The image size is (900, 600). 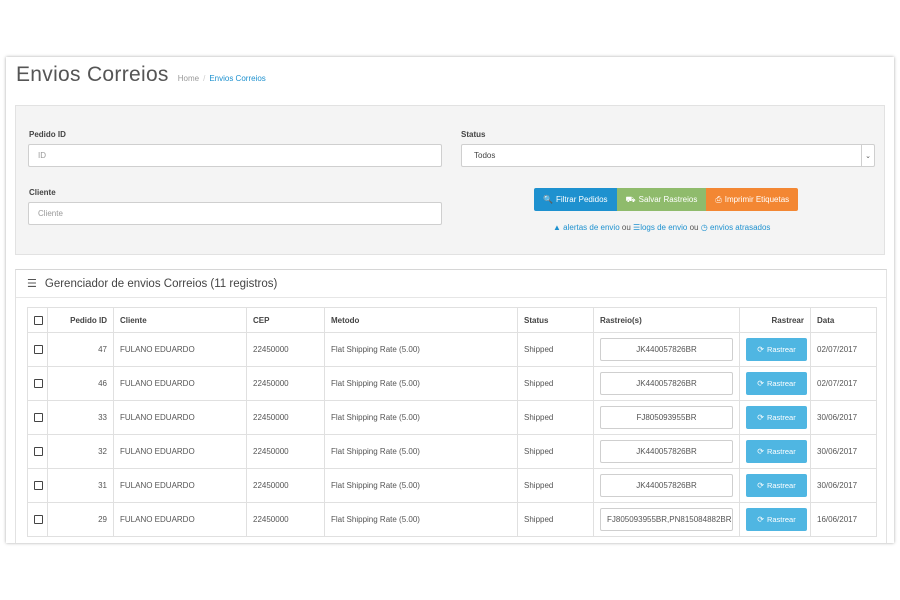 I want to click on tracking-cell: FJ805093955BR, so click(x=666, y=417).